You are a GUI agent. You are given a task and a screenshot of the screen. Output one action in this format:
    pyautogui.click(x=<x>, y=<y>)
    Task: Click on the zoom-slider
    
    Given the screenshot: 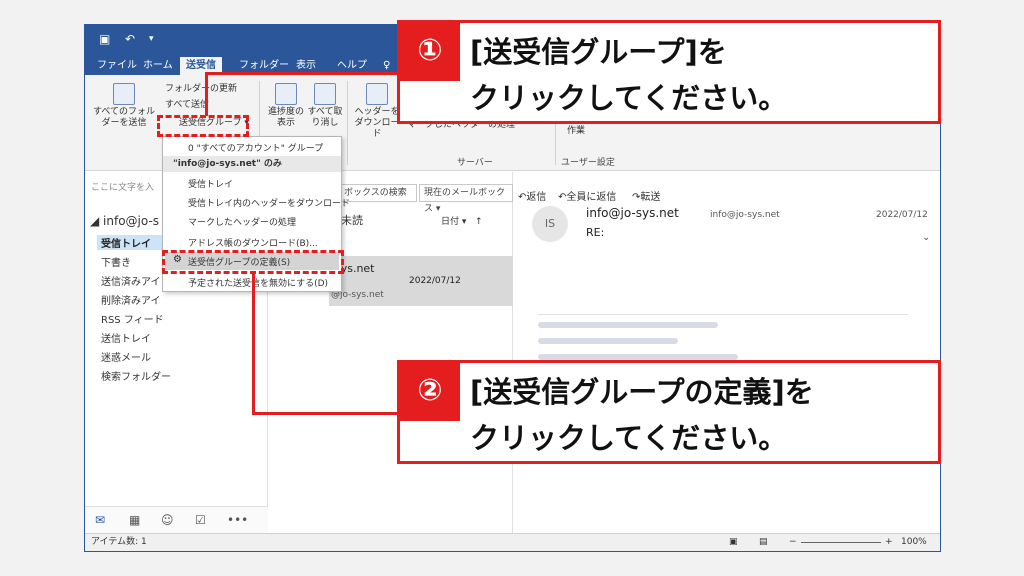 What is the action you would take?
    pyautogui.click(x=841, y=542)
    